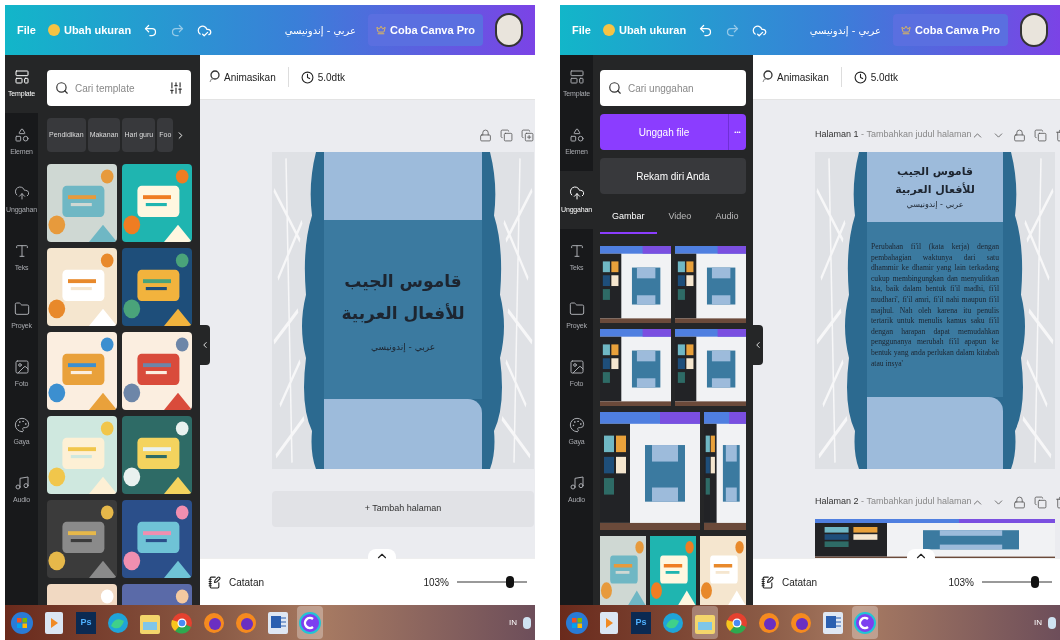 This screenshot has width=1060, height=640. What do you see at coordinates (403, 509) in the screenshot?
I see `add-page-button: + Tambah halaman` at bounding box center [403, 509].